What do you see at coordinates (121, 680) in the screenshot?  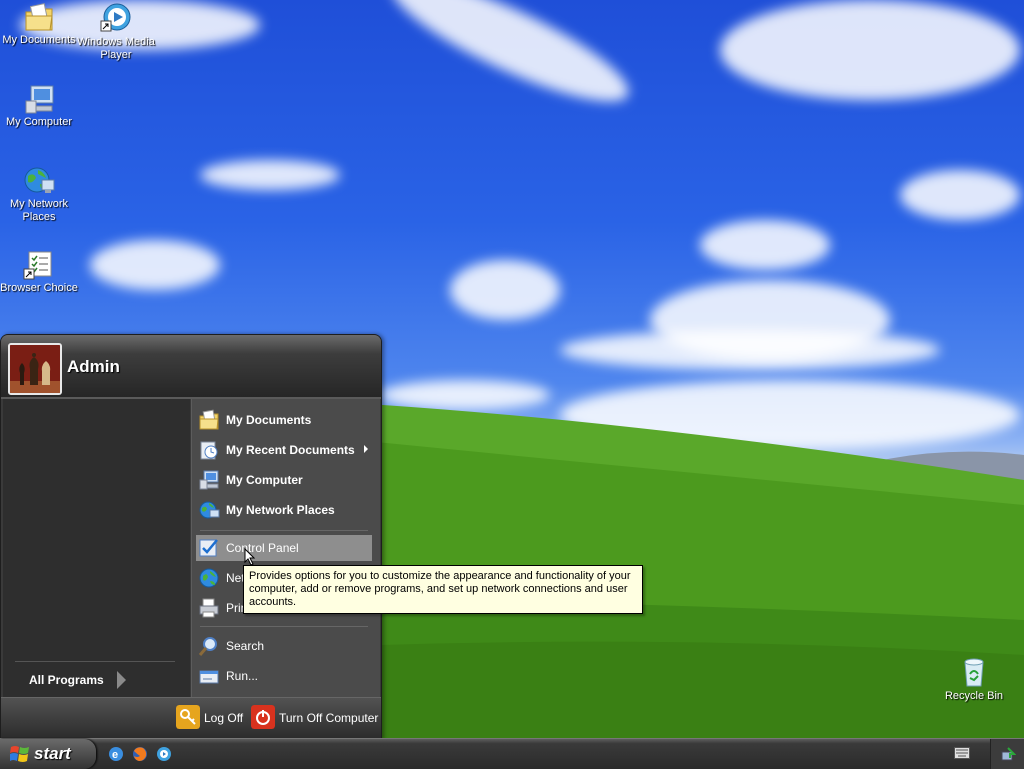 I see `all-programs-arrow-icon` at bounding box center [121, 680].